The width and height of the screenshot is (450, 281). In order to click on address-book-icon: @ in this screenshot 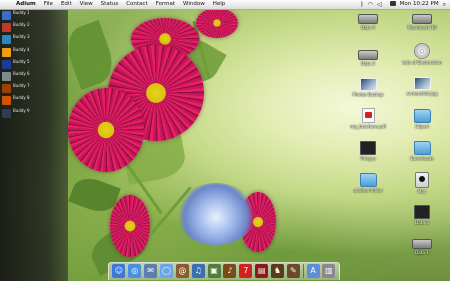, I will do `click(182, 271)`.